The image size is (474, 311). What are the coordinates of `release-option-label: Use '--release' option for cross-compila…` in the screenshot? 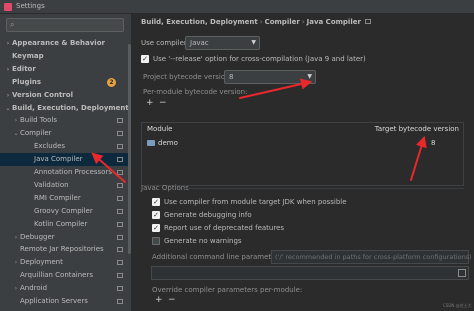 It's located at (259, 59).